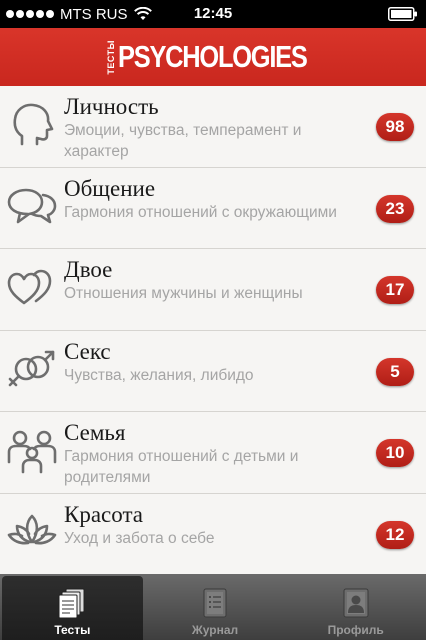 This screenshot has width=426, height=640. I want to click on tab-profile: Профиль, so click(355, 607).